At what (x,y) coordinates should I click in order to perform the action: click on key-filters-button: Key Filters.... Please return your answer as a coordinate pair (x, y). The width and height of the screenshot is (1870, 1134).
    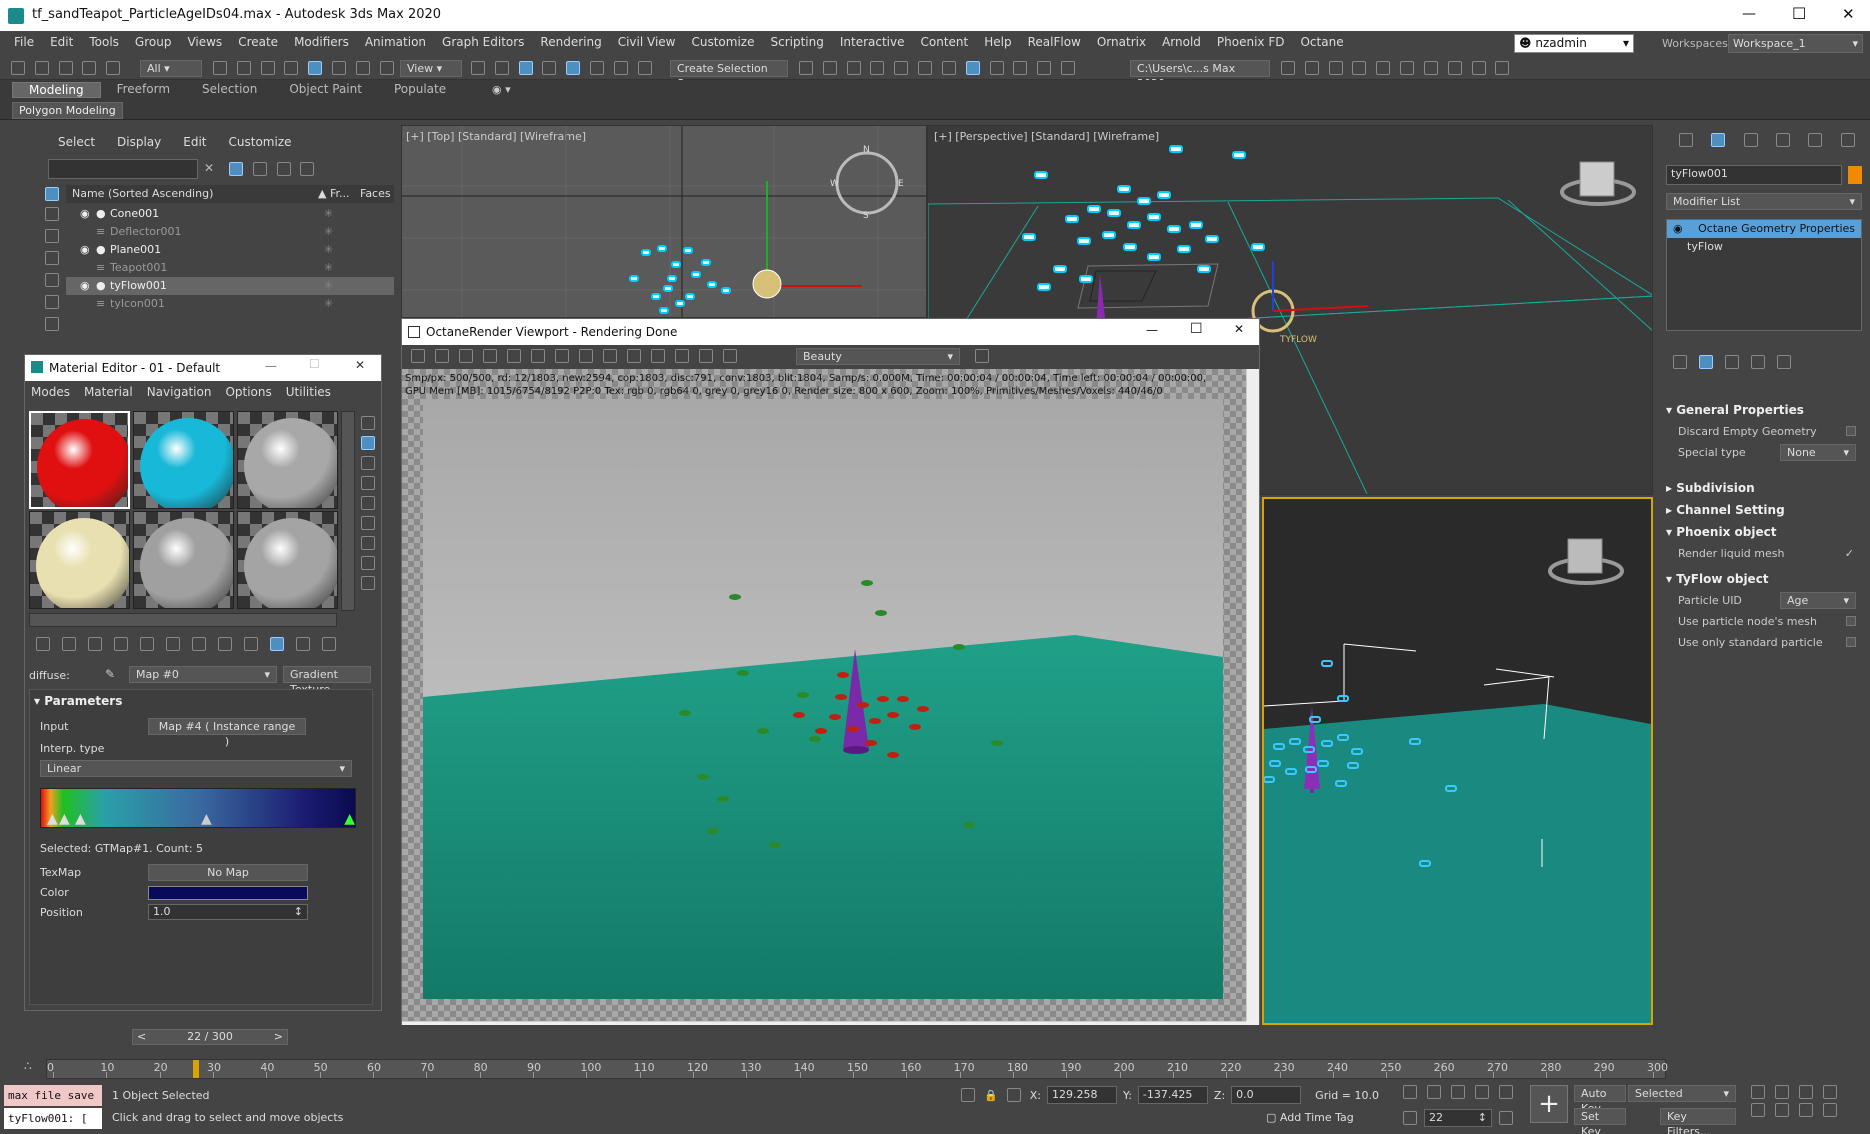
    Looking at the image, I should click on (1698, 1121).